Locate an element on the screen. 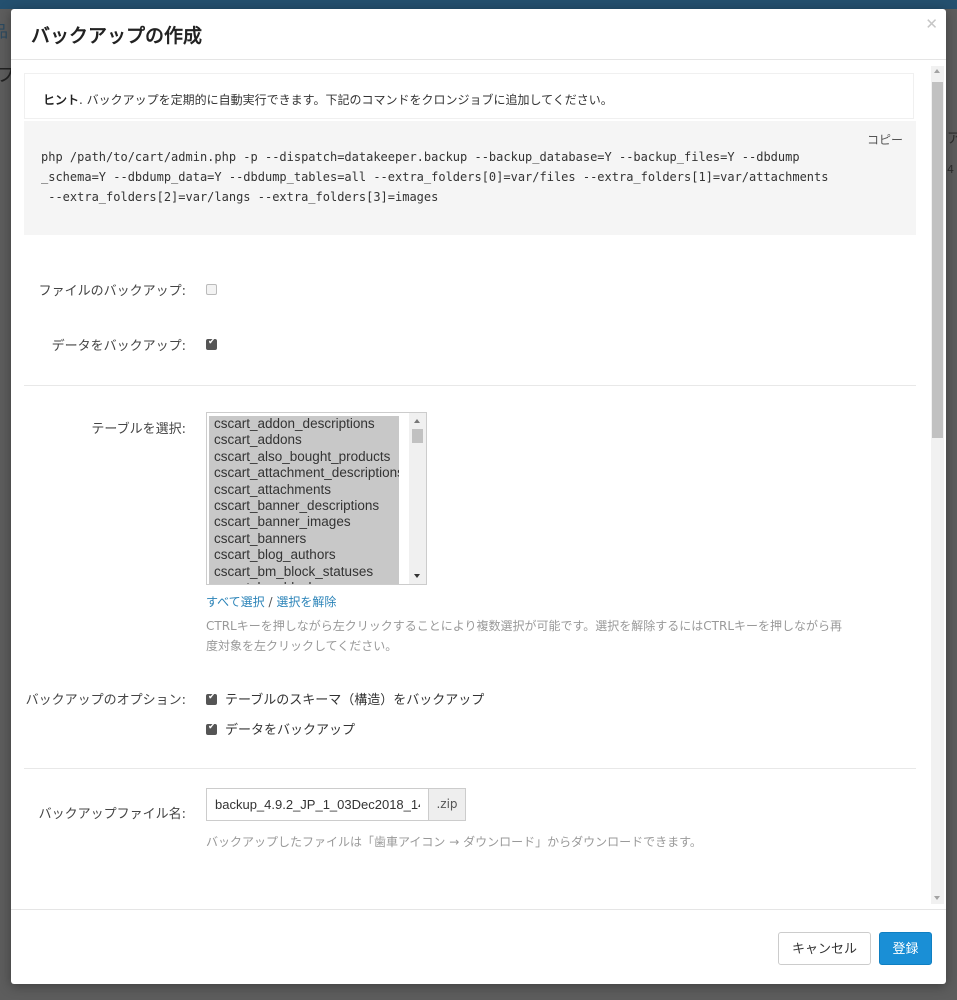 This screenshot has width=957, height=1000. backup-options-label: バックアップのオプション: is located at coordinates (105, 700).